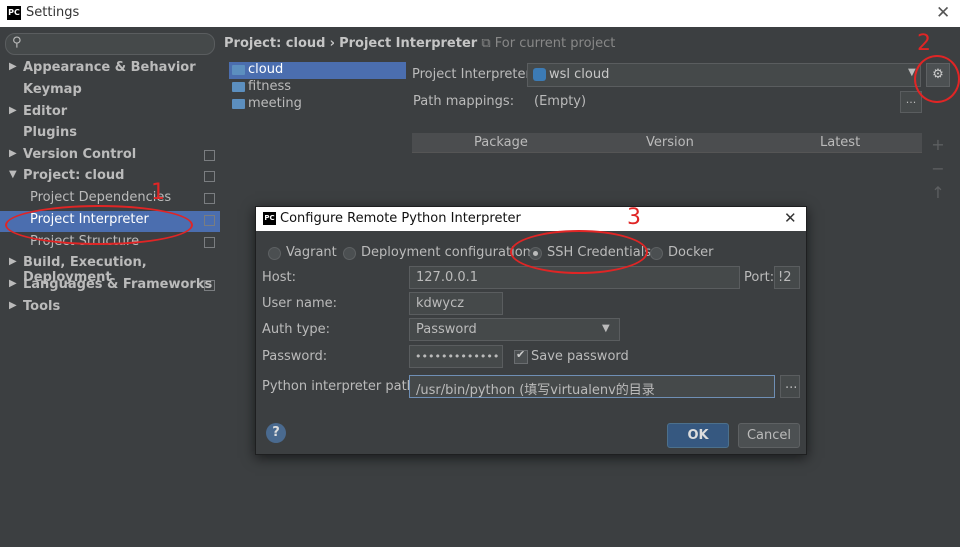  What do you see at coordinates (42, 306) in the screenshot?
I see `sidebar-item-label: Tools` at bounding box center [42, 306].